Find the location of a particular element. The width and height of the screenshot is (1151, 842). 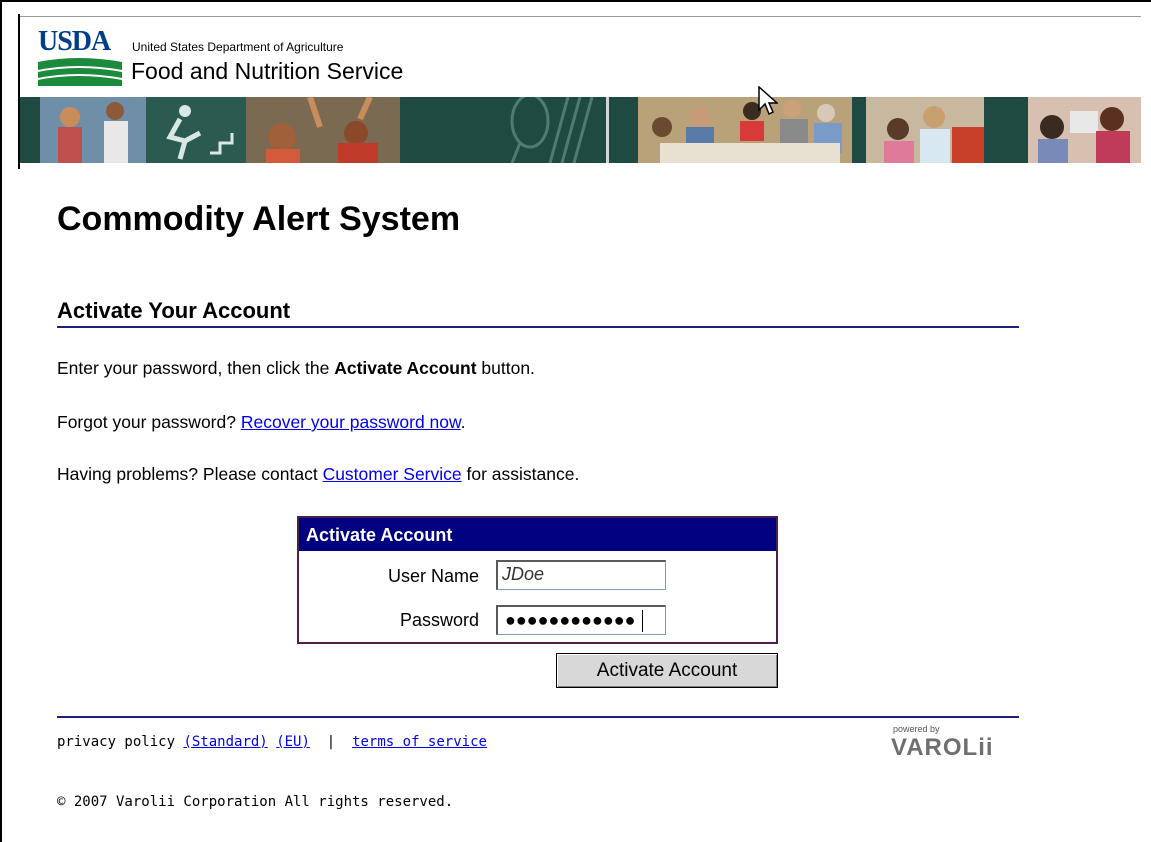

privacy-eu-link: (EU) is located at coordinates (293, 742).